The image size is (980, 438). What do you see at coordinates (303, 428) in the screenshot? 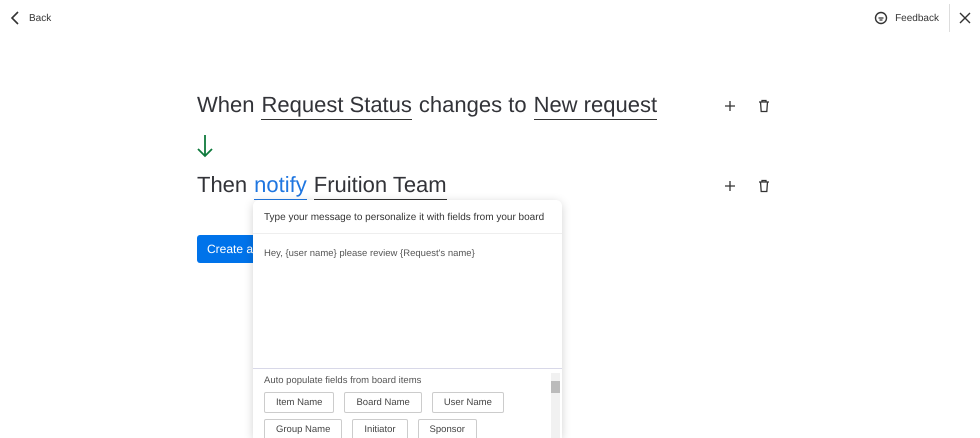
I see `field-chip: Group Name` at bounding box center [303, 428].